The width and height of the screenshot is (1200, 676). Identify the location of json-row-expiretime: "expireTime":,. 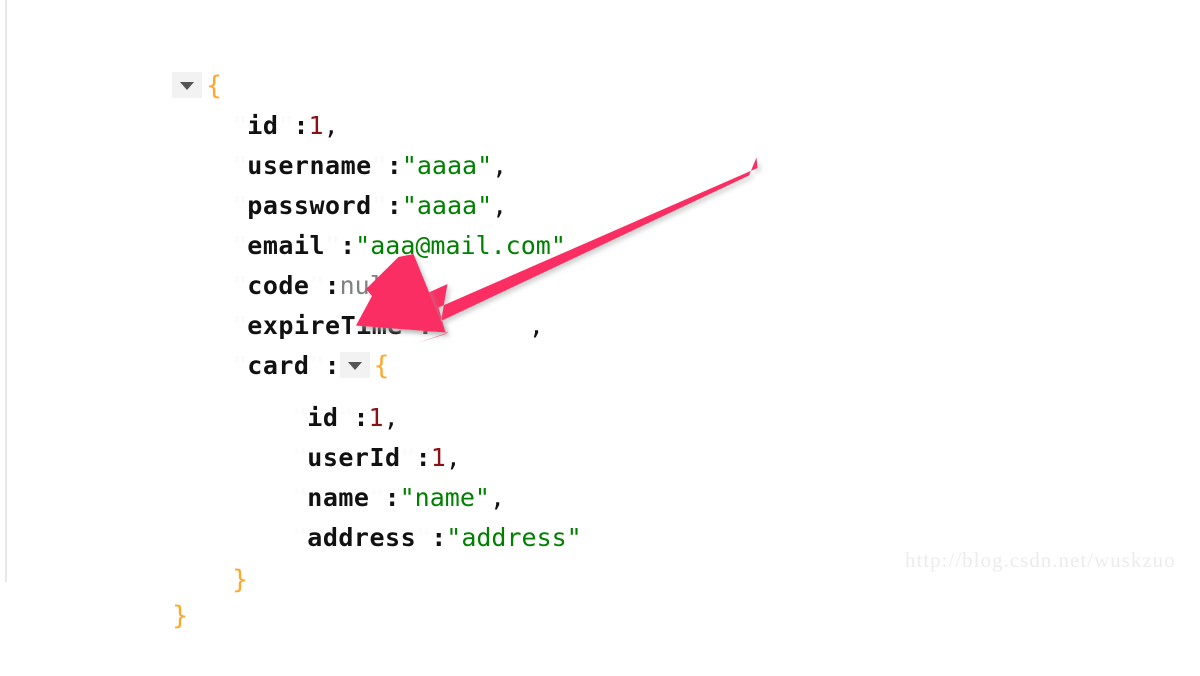
(358, 303).